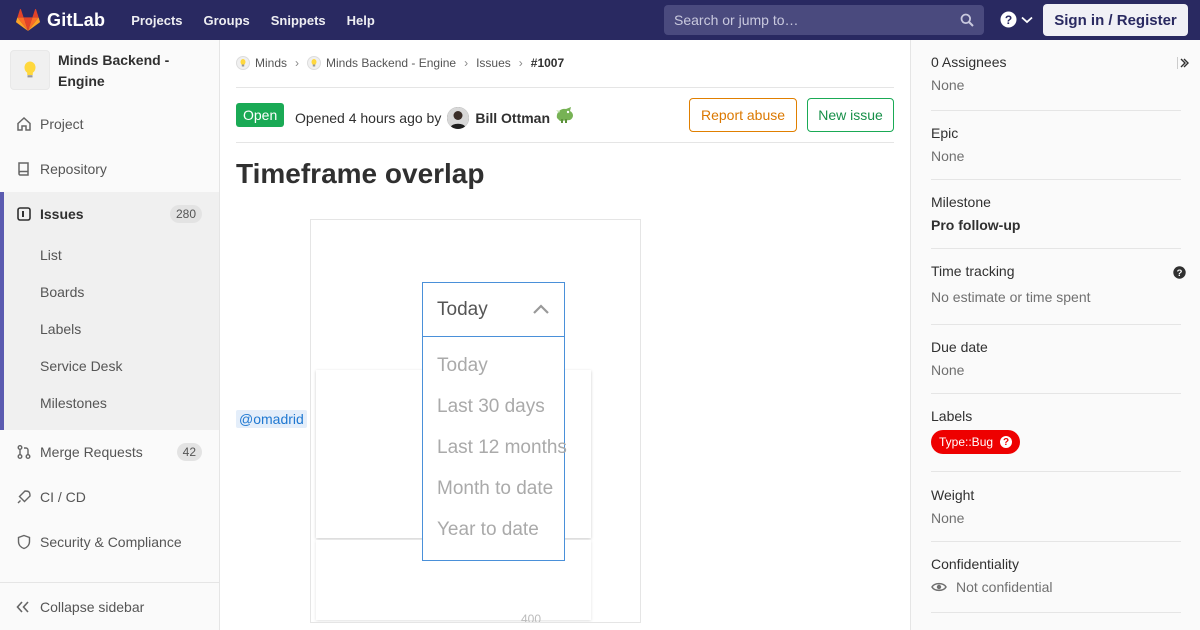 This screenshot has width=1200, height=630. What do you see at coordinates (458, 118) in the screenshot?
I see `avatar` at bounding box center [458, 118].